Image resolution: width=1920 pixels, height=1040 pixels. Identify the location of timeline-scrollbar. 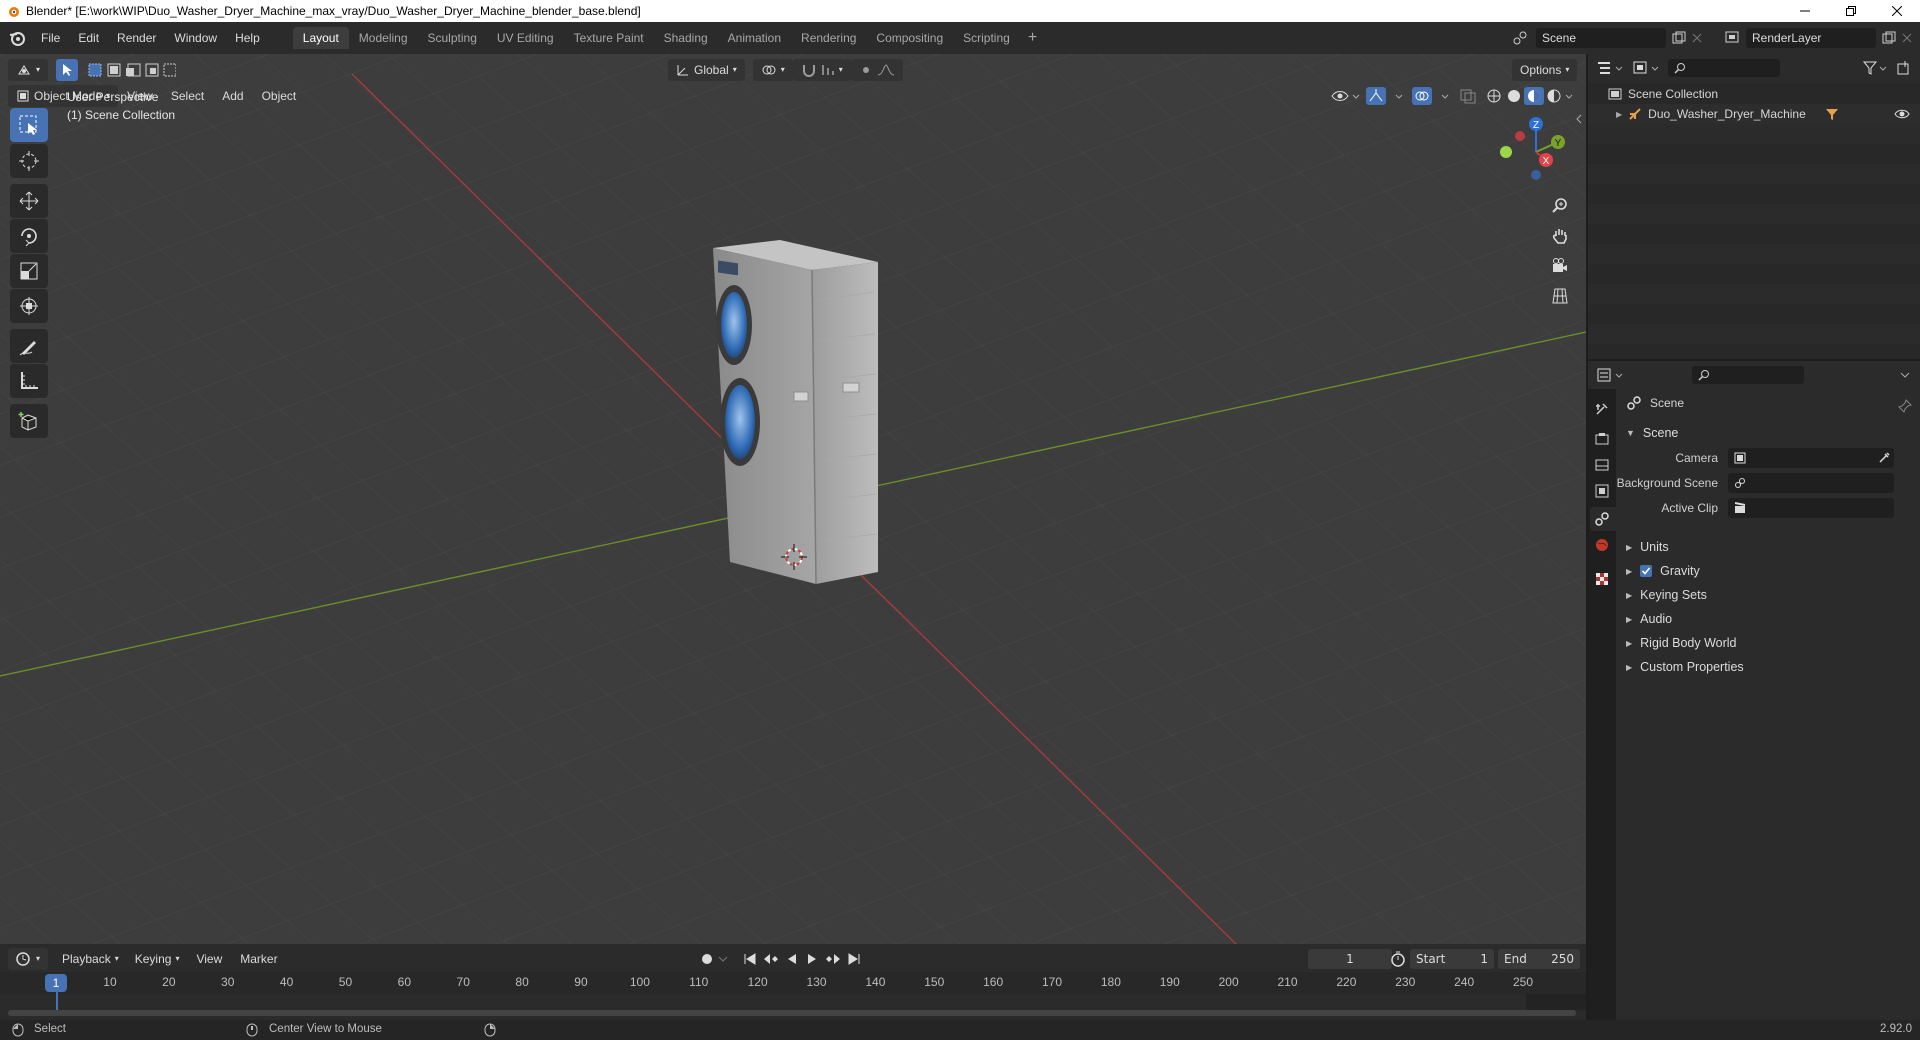
(792, 1013).